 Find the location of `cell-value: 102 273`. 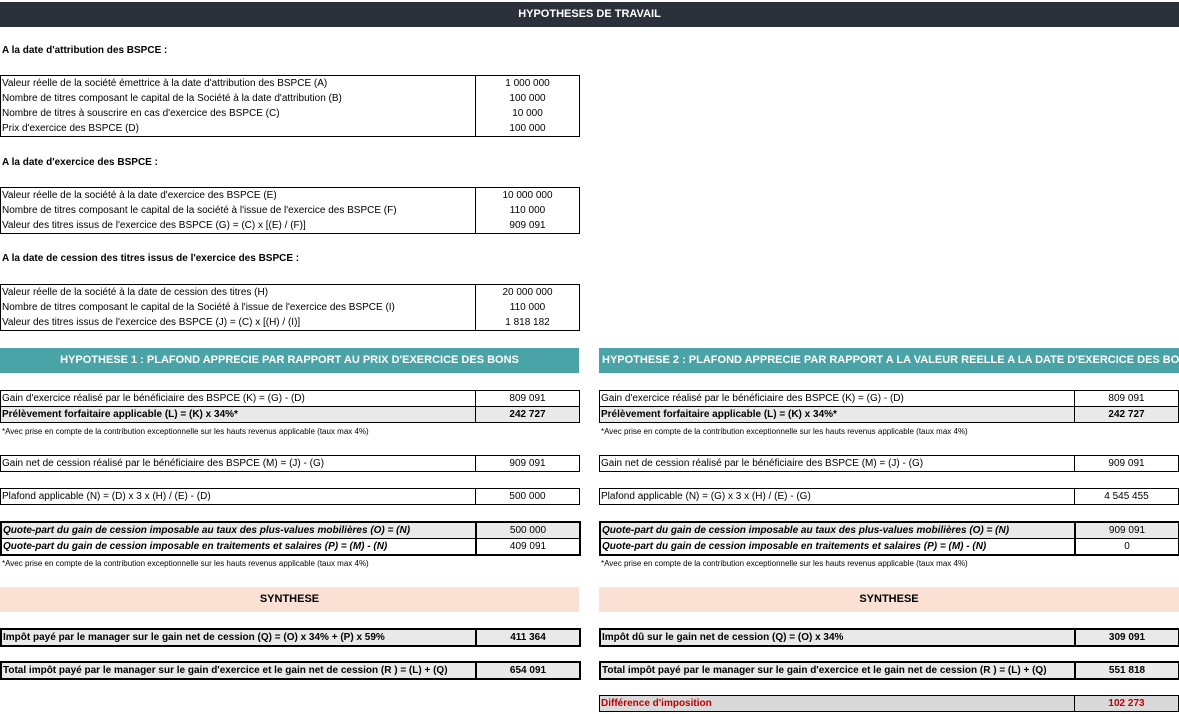

cell-value: 102 273 is located at coordinates (1126, 703).